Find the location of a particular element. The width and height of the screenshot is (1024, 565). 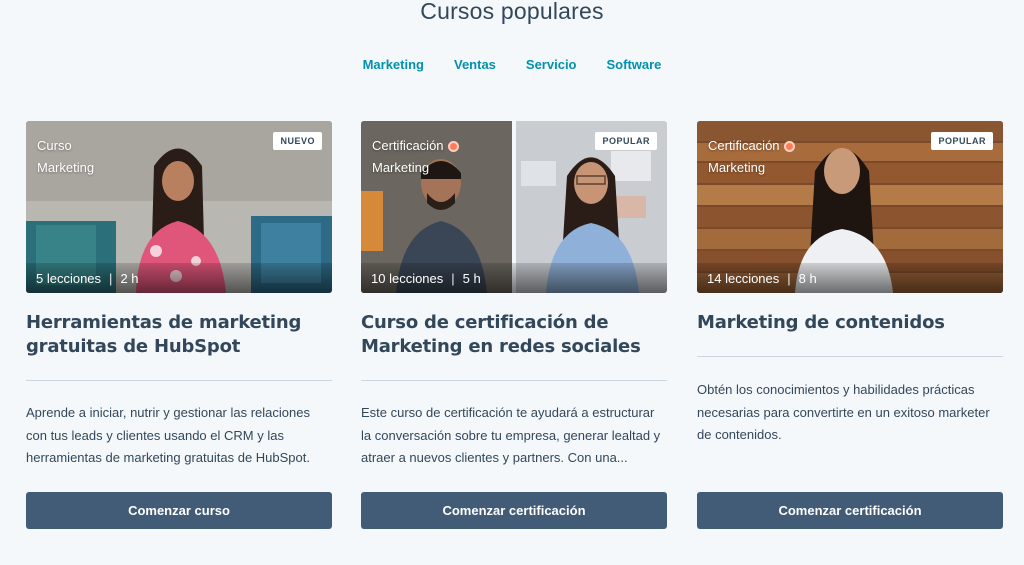

start-course-button: Comenzar curso is located at coordinates (179, 510).